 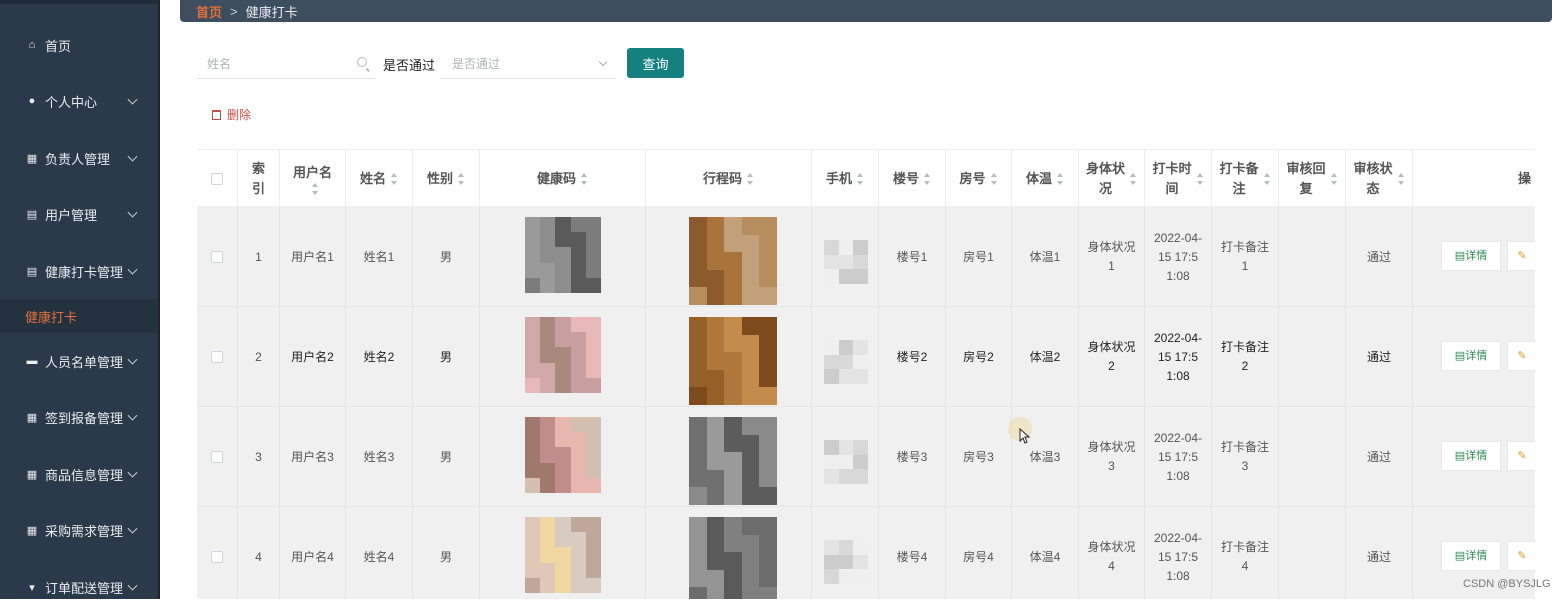 I want to click on sidebar-item-users: ▤ 用户管理, so click(x=79, y=214).